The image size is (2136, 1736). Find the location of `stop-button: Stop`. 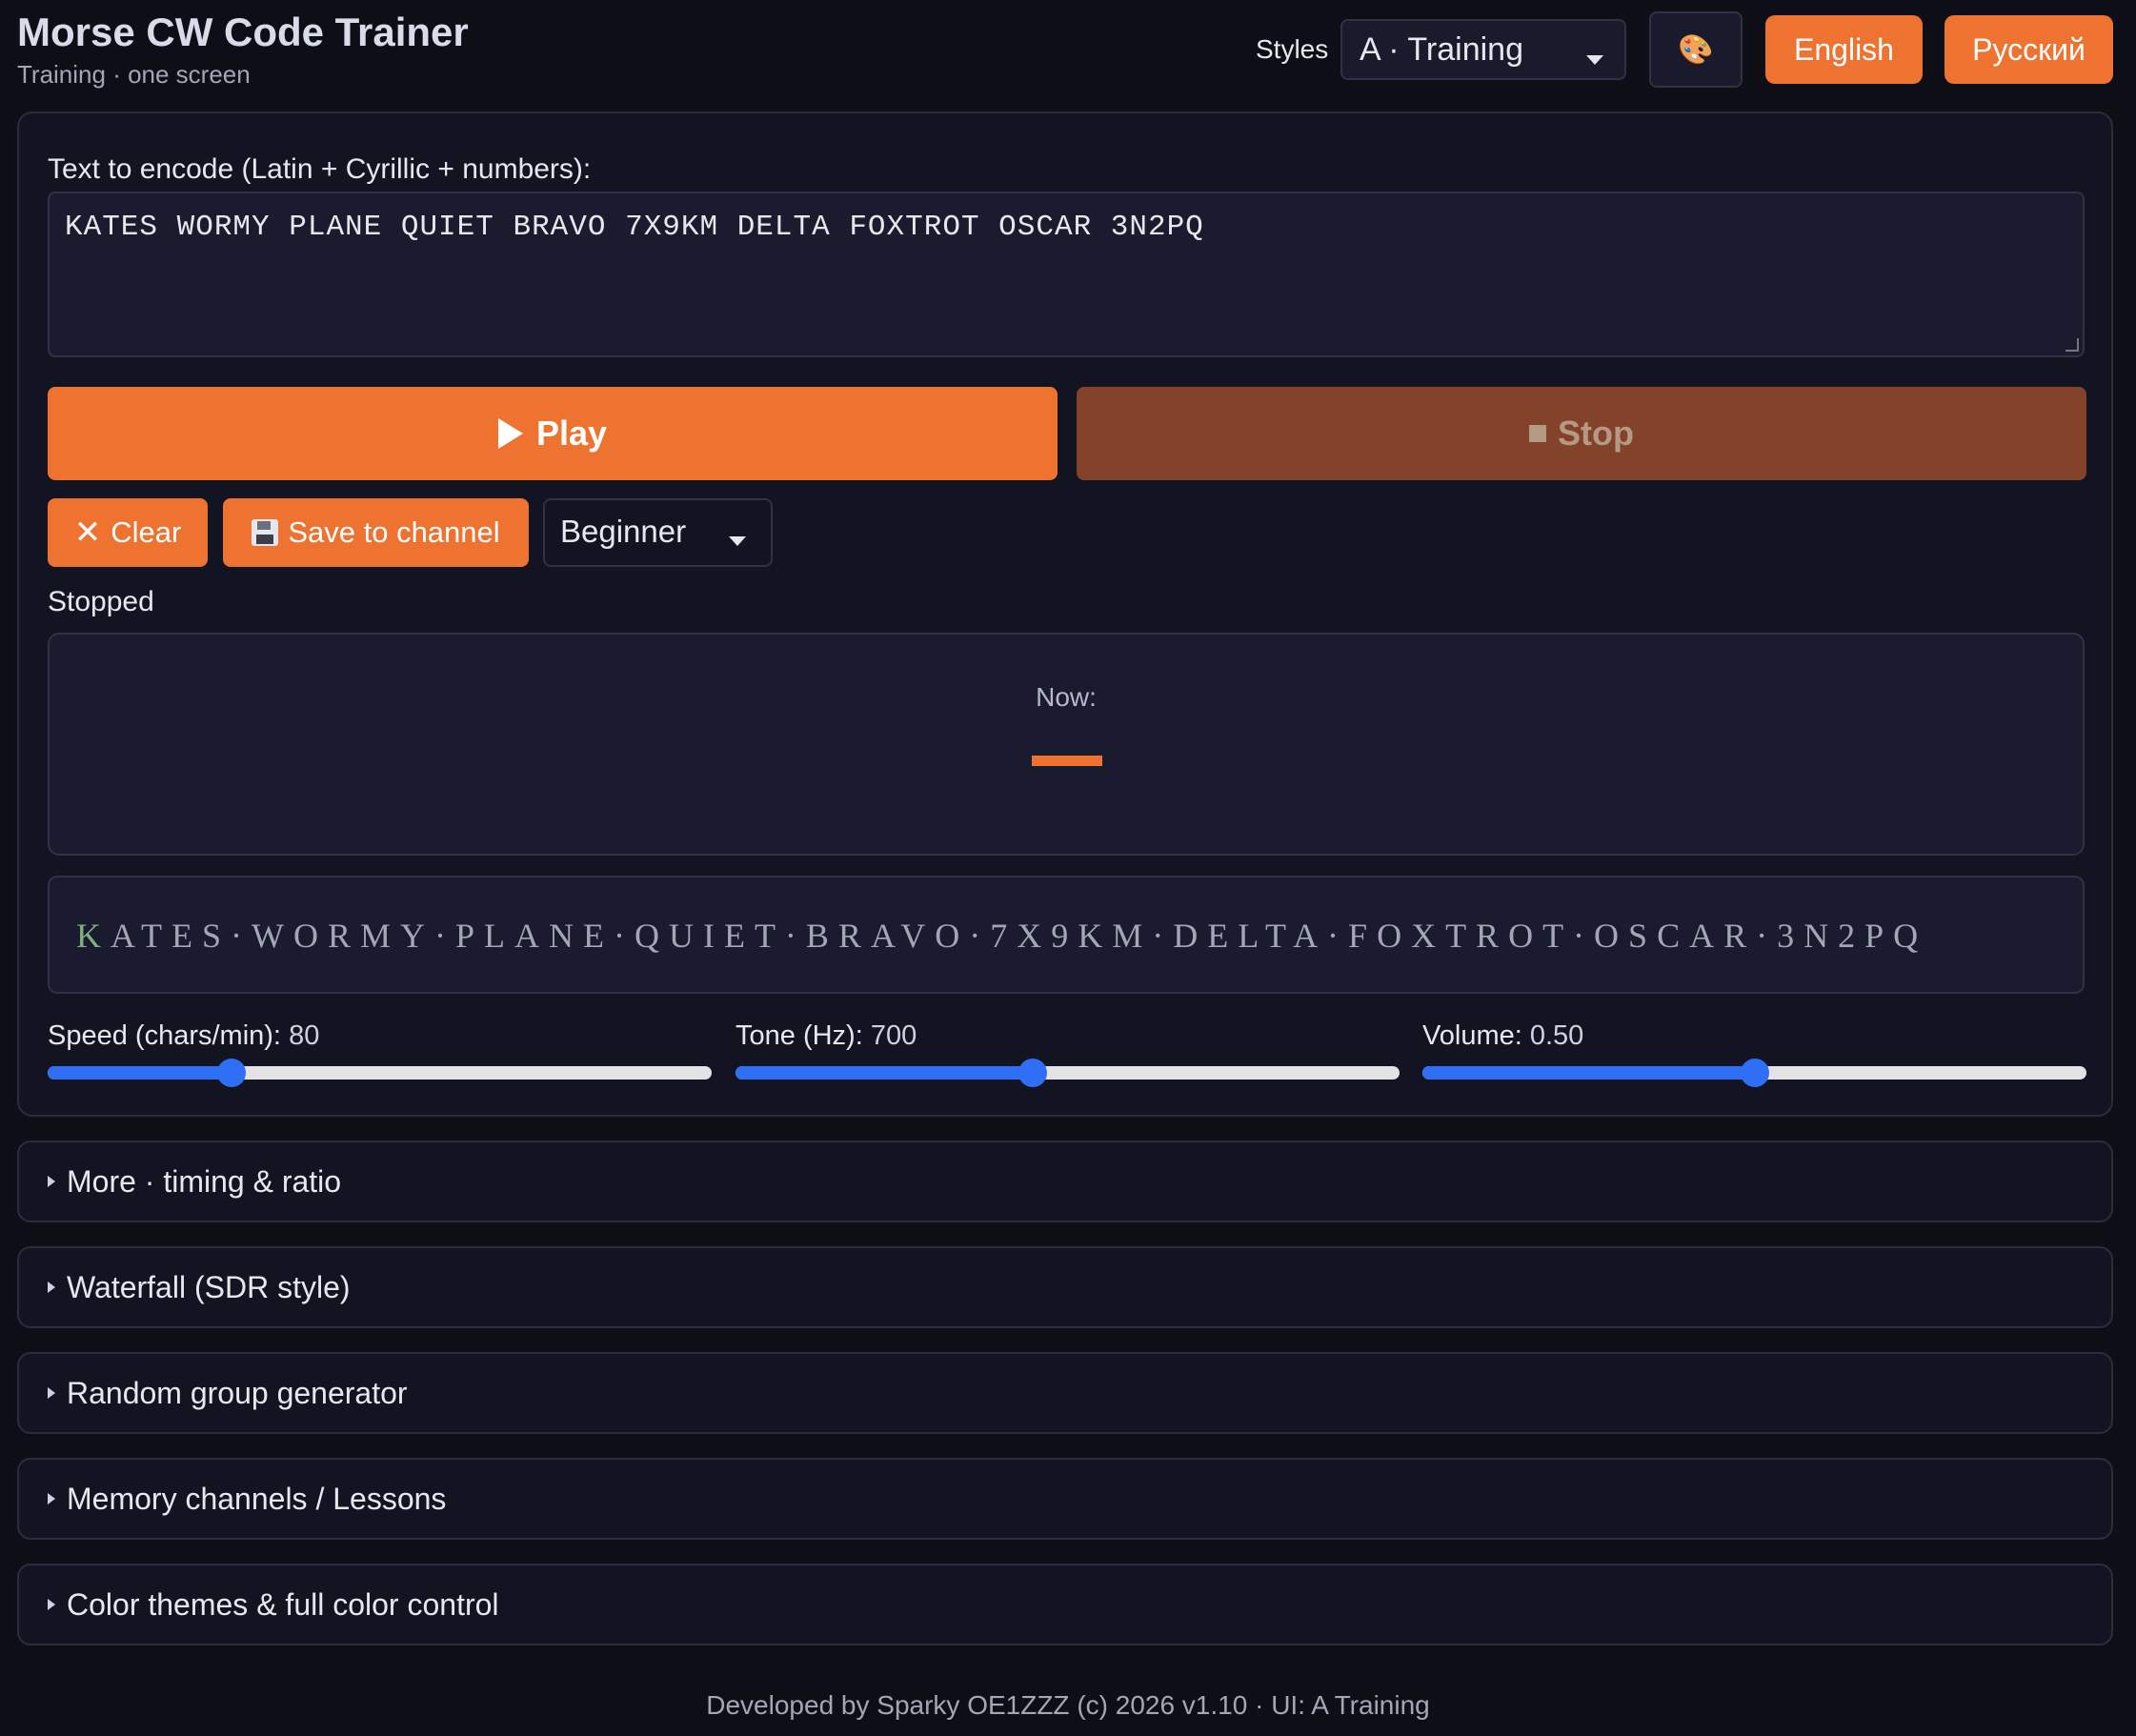

stop-button: Stop is located at coordinates (1581, 433).